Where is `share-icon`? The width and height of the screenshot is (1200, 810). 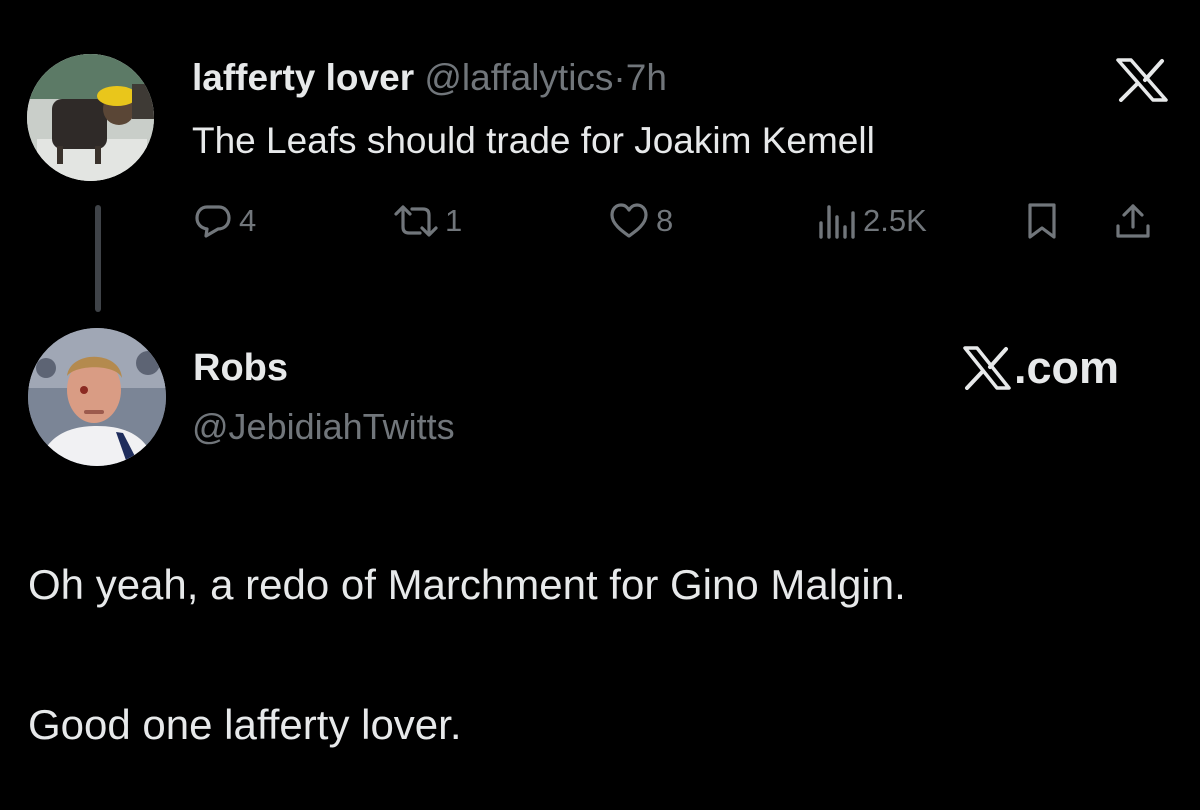 share-icon is located at coordinates (1133, 221).